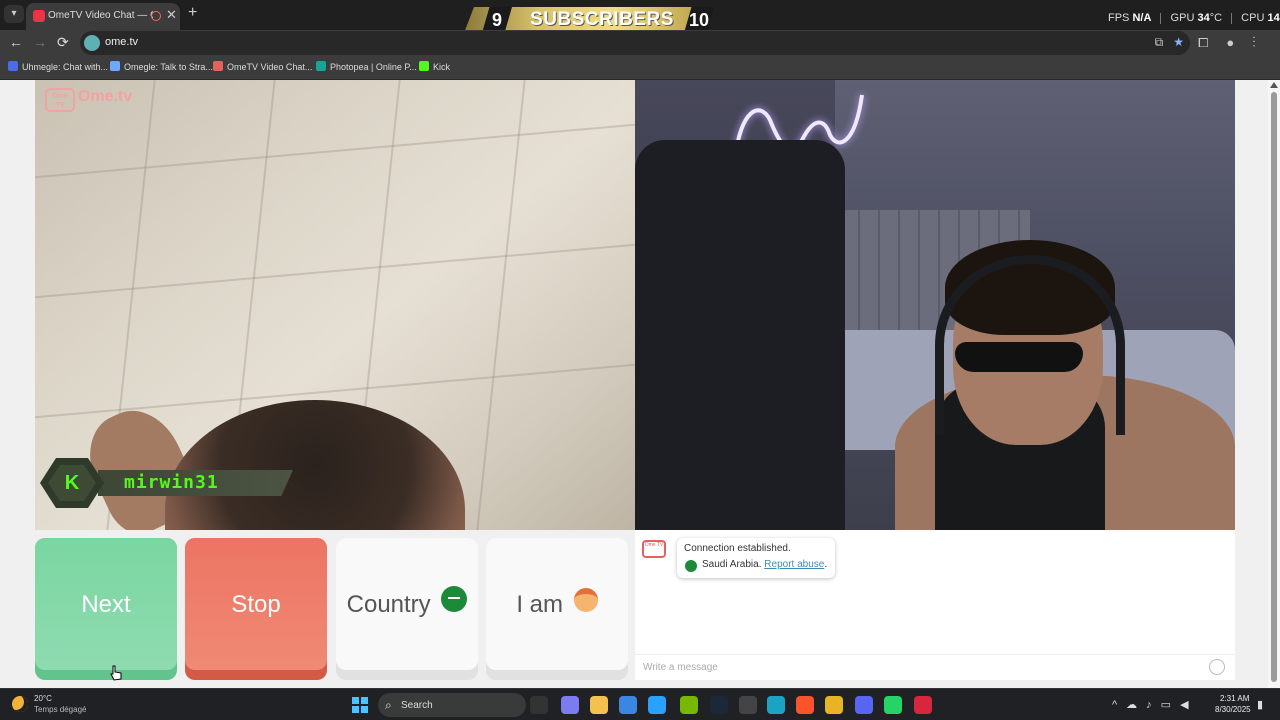 The width and height of the screenshot is (1280, 720). I want to click on browser-tab: OmeTV Video Chat — Ome... ✕, so click(103, 16).